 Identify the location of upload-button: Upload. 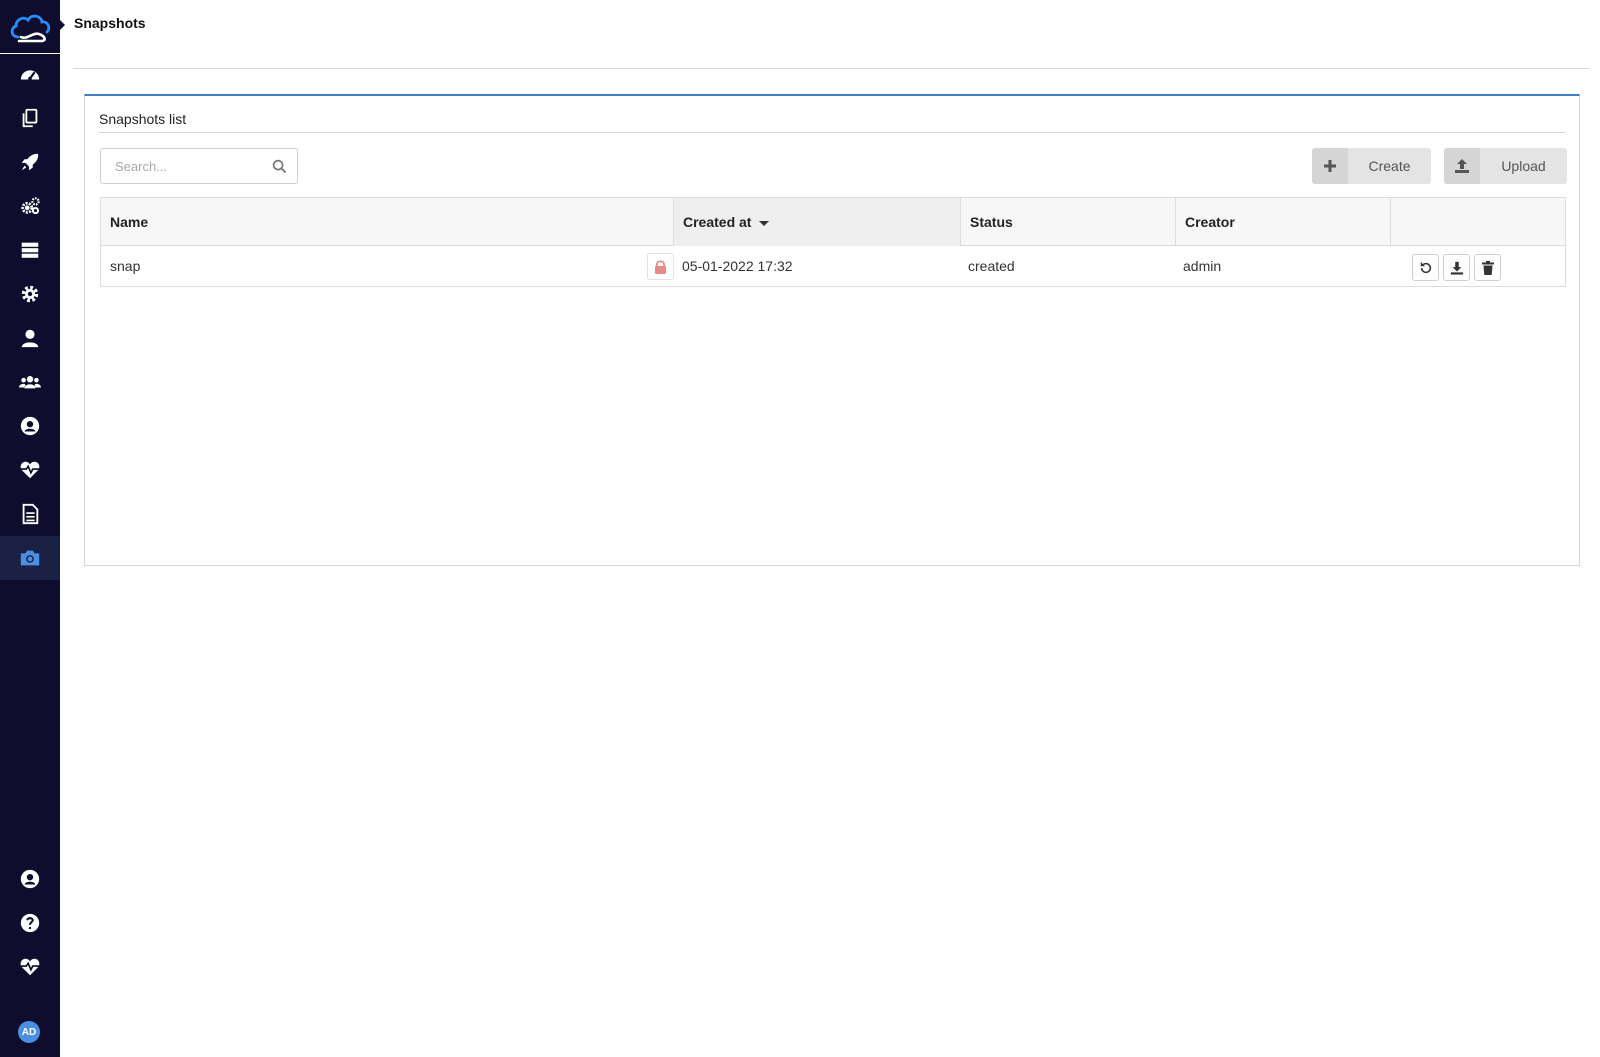
(1505, 166).